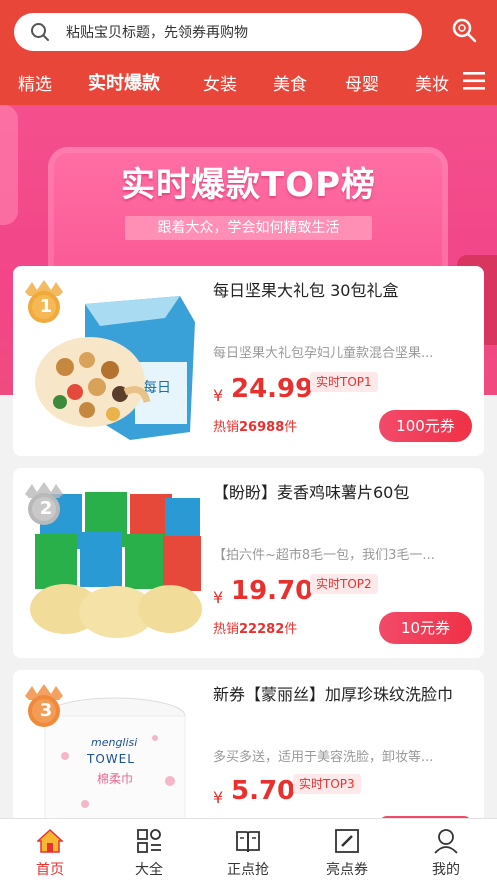 The image size is (497, 883). Describe the element at coordinates (248, 52) in the screenshot. I see `header: 粘贴宝贝标题，先领券再购物 精选 实时爆款 女装 美食 母婴 美妆` at that location.